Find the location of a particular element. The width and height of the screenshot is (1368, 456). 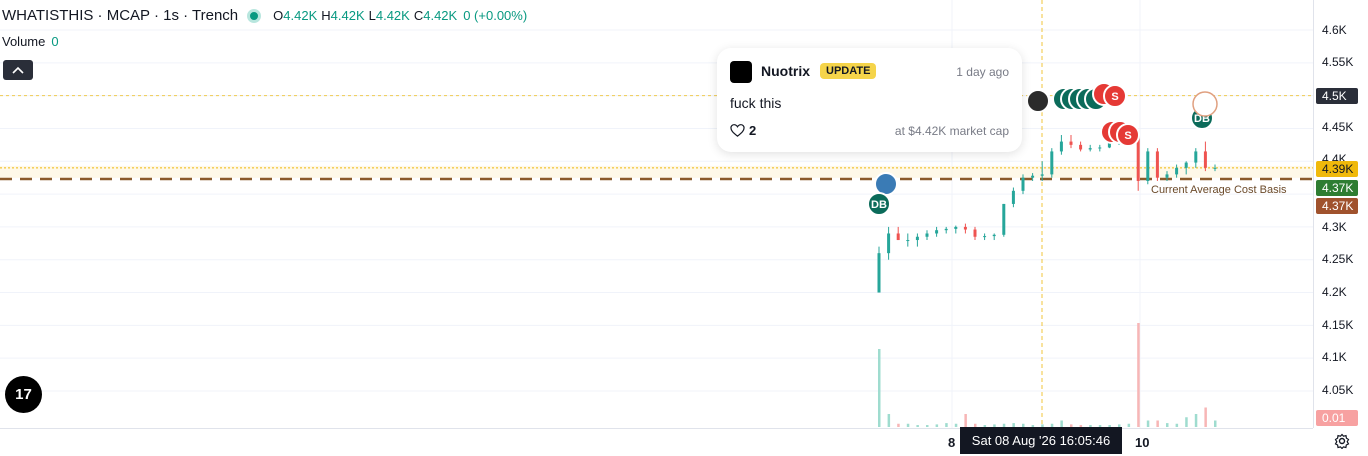

comment-message: fuck this is located at coordinates (756, 103).